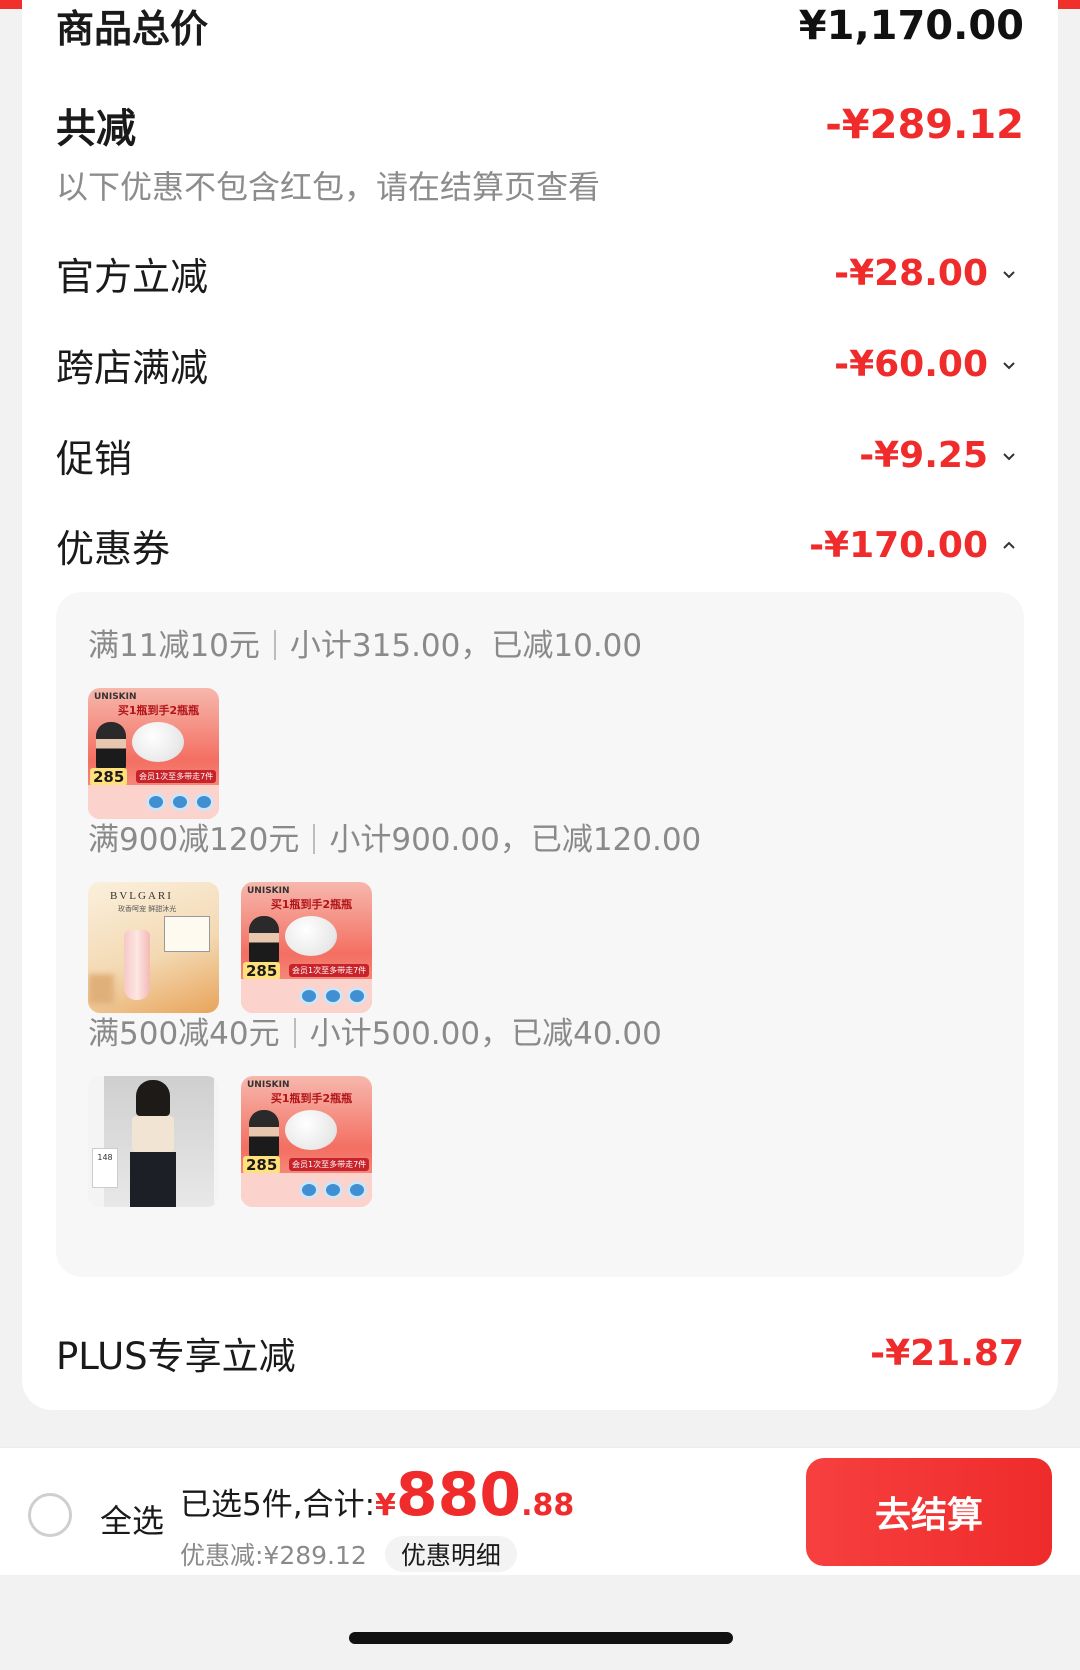 This screenshot has width=1080, height=1670. I want to click on thumb-subtitle: 玫香呵宠 鲜甜沐光, so click(147, 909).